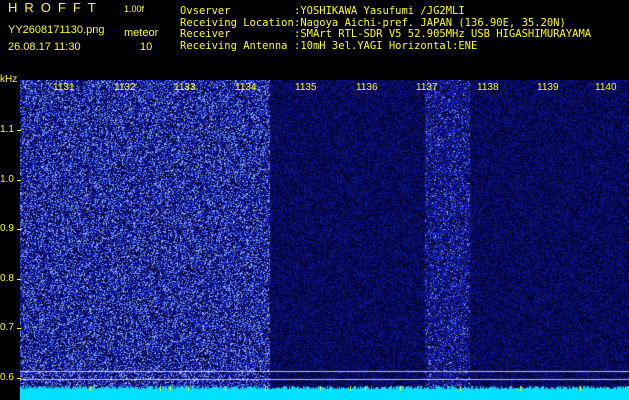 The width and height of the screenshot is (629, 400). Describe the element at coordinates (56, 30) in the screenshot. I see `image-filename: YY2608171130.png` at that location.